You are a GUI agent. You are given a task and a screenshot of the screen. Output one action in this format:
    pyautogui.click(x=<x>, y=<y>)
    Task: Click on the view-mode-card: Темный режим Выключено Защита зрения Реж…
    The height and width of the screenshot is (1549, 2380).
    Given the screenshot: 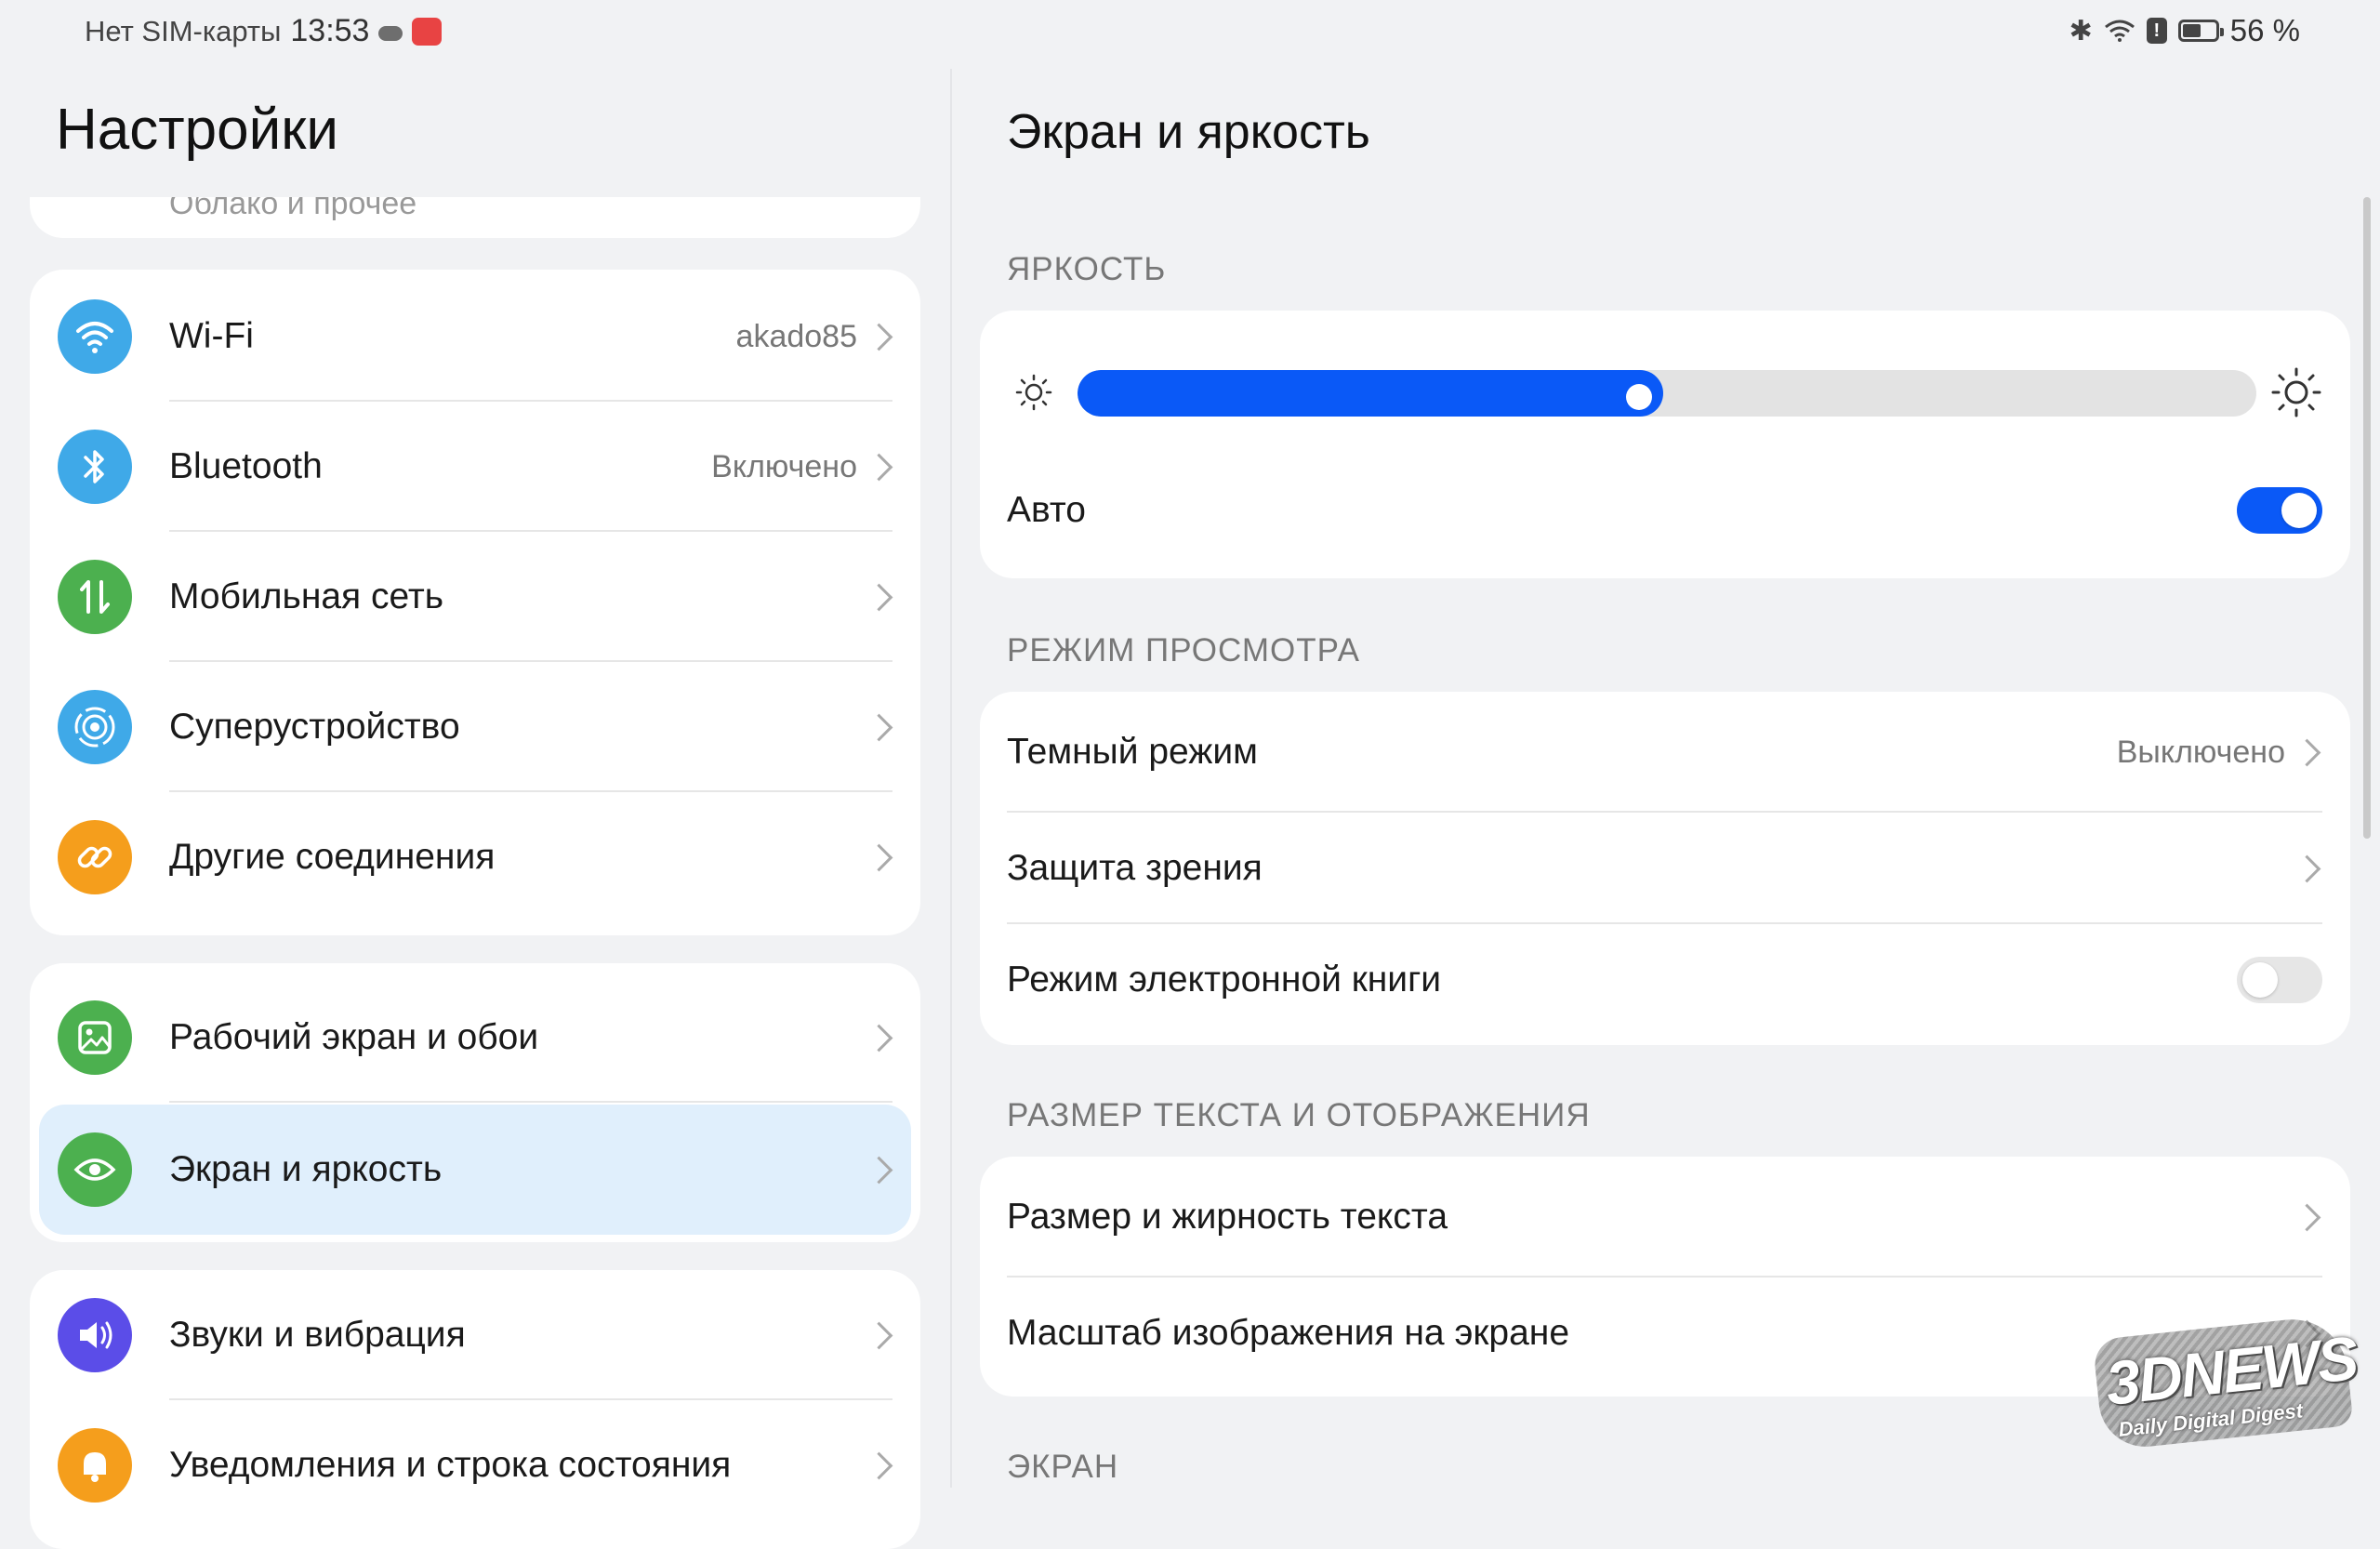 What is the action you would take?
    pyautogui.click(x=1665, y=868)
    